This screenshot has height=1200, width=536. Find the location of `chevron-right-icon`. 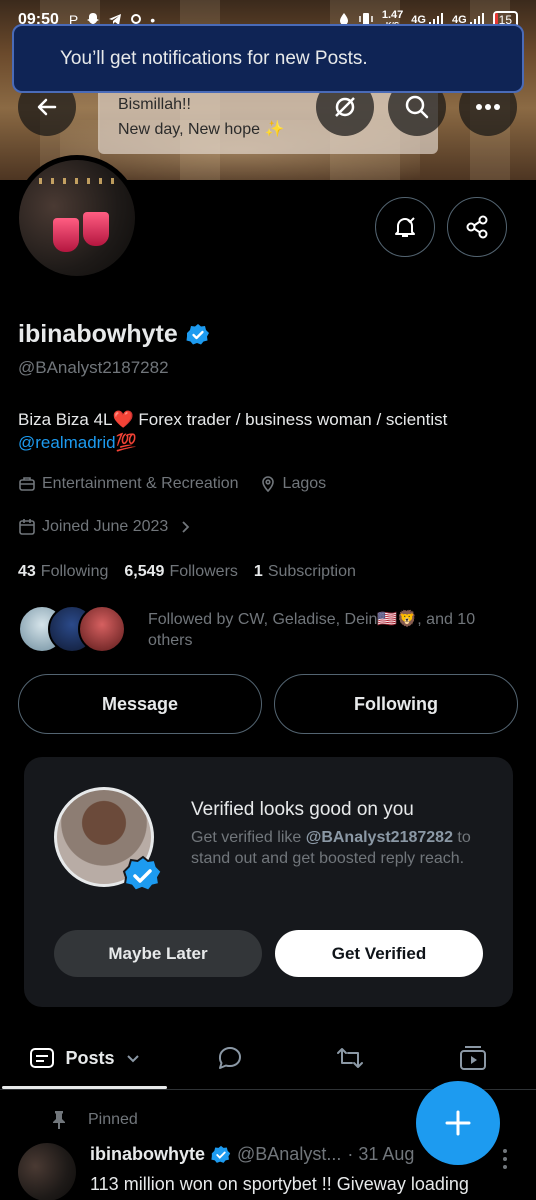

chevron-right-icon is located at coordinates (186, 527).